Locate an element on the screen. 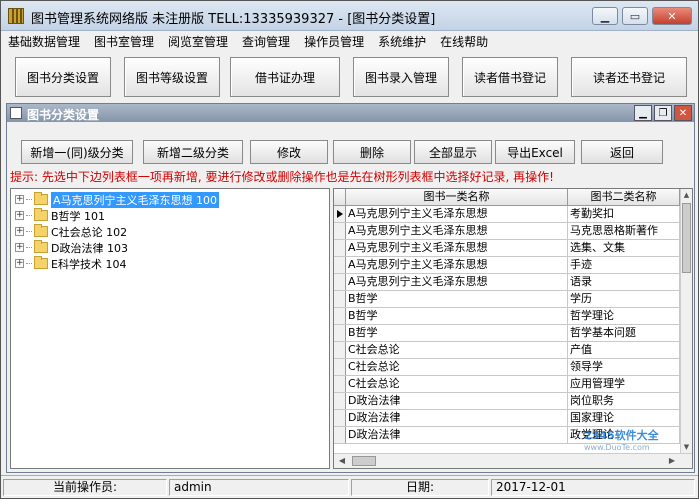 The width and height of the screenshot is (699, 499). vertical-scrollbar: ▲ ▼ is located at coordinates (686, 321).